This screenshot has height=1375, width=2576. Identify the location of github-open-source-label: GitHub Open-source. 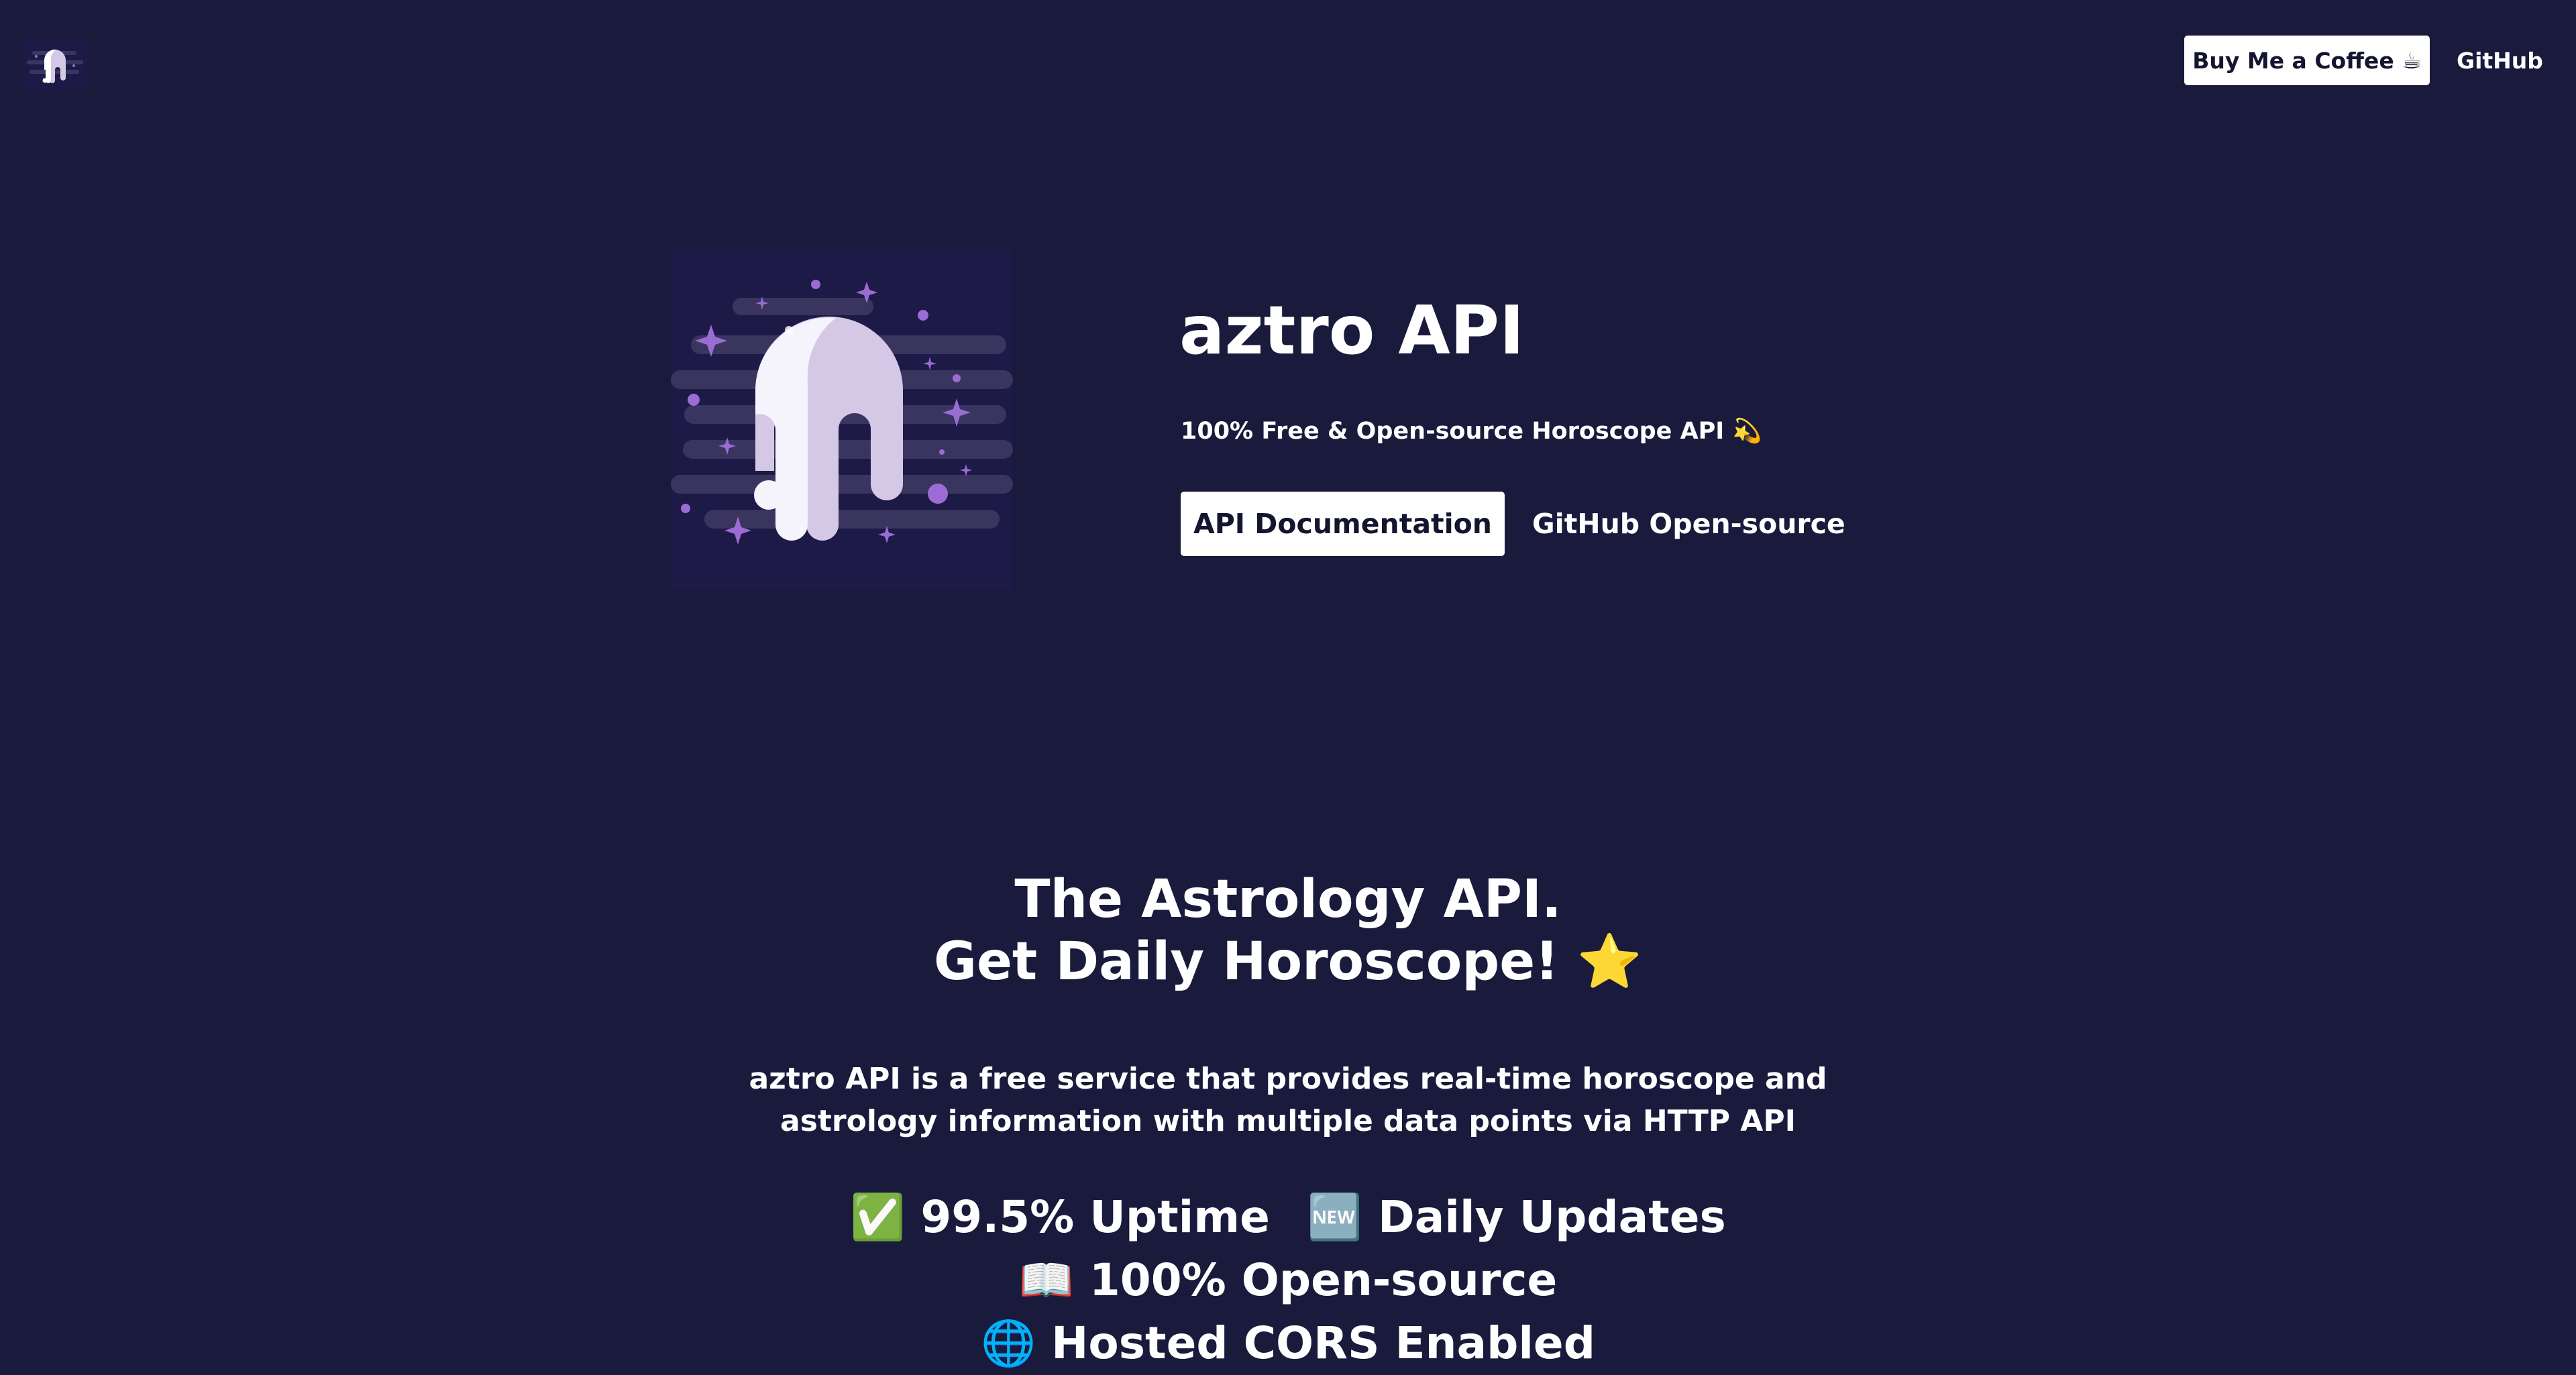
(1688, 524).